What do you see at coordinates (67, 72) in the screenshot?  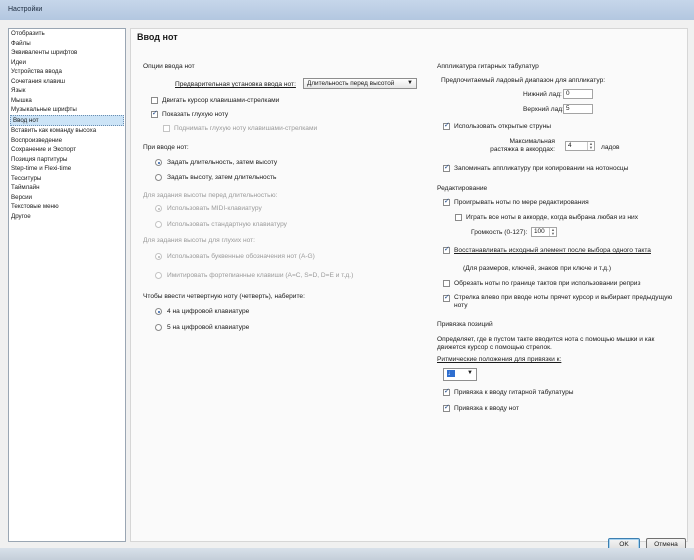 I see `sidebar-item: Устройства ввода` at bounding box center [67, 72].